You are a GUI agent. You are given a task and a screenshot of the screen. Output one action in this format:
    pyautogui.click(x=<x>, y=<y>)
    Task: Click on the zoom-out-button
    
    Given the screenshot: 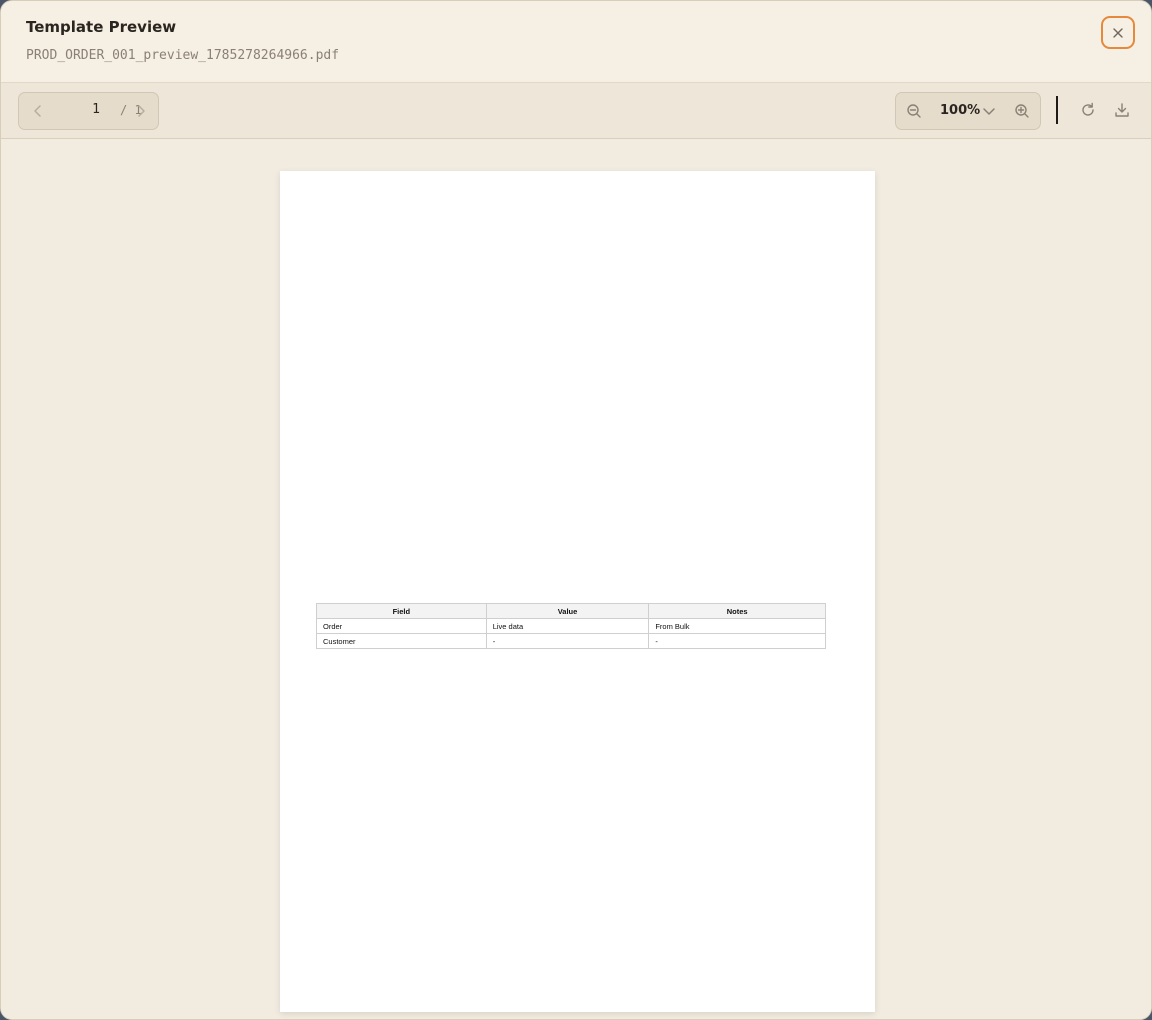 What is the action you would take?
    pyautogui.click(x=914, y=111)
    